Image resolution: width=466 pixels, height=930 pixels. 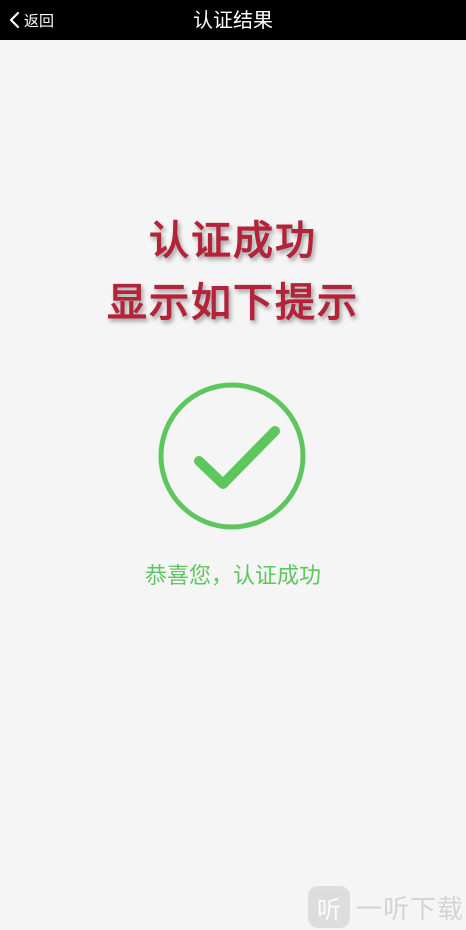 I want to click on back-button: 返回, so click(x=31, y=20).